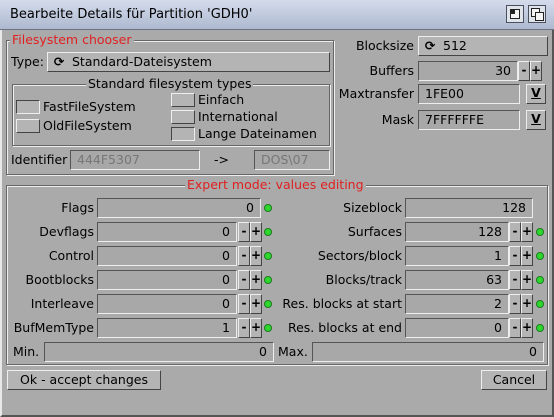 This screenshot has width=554, height=417. I want to click on res-blocks-end-increment-button: +, so click(527, 328).